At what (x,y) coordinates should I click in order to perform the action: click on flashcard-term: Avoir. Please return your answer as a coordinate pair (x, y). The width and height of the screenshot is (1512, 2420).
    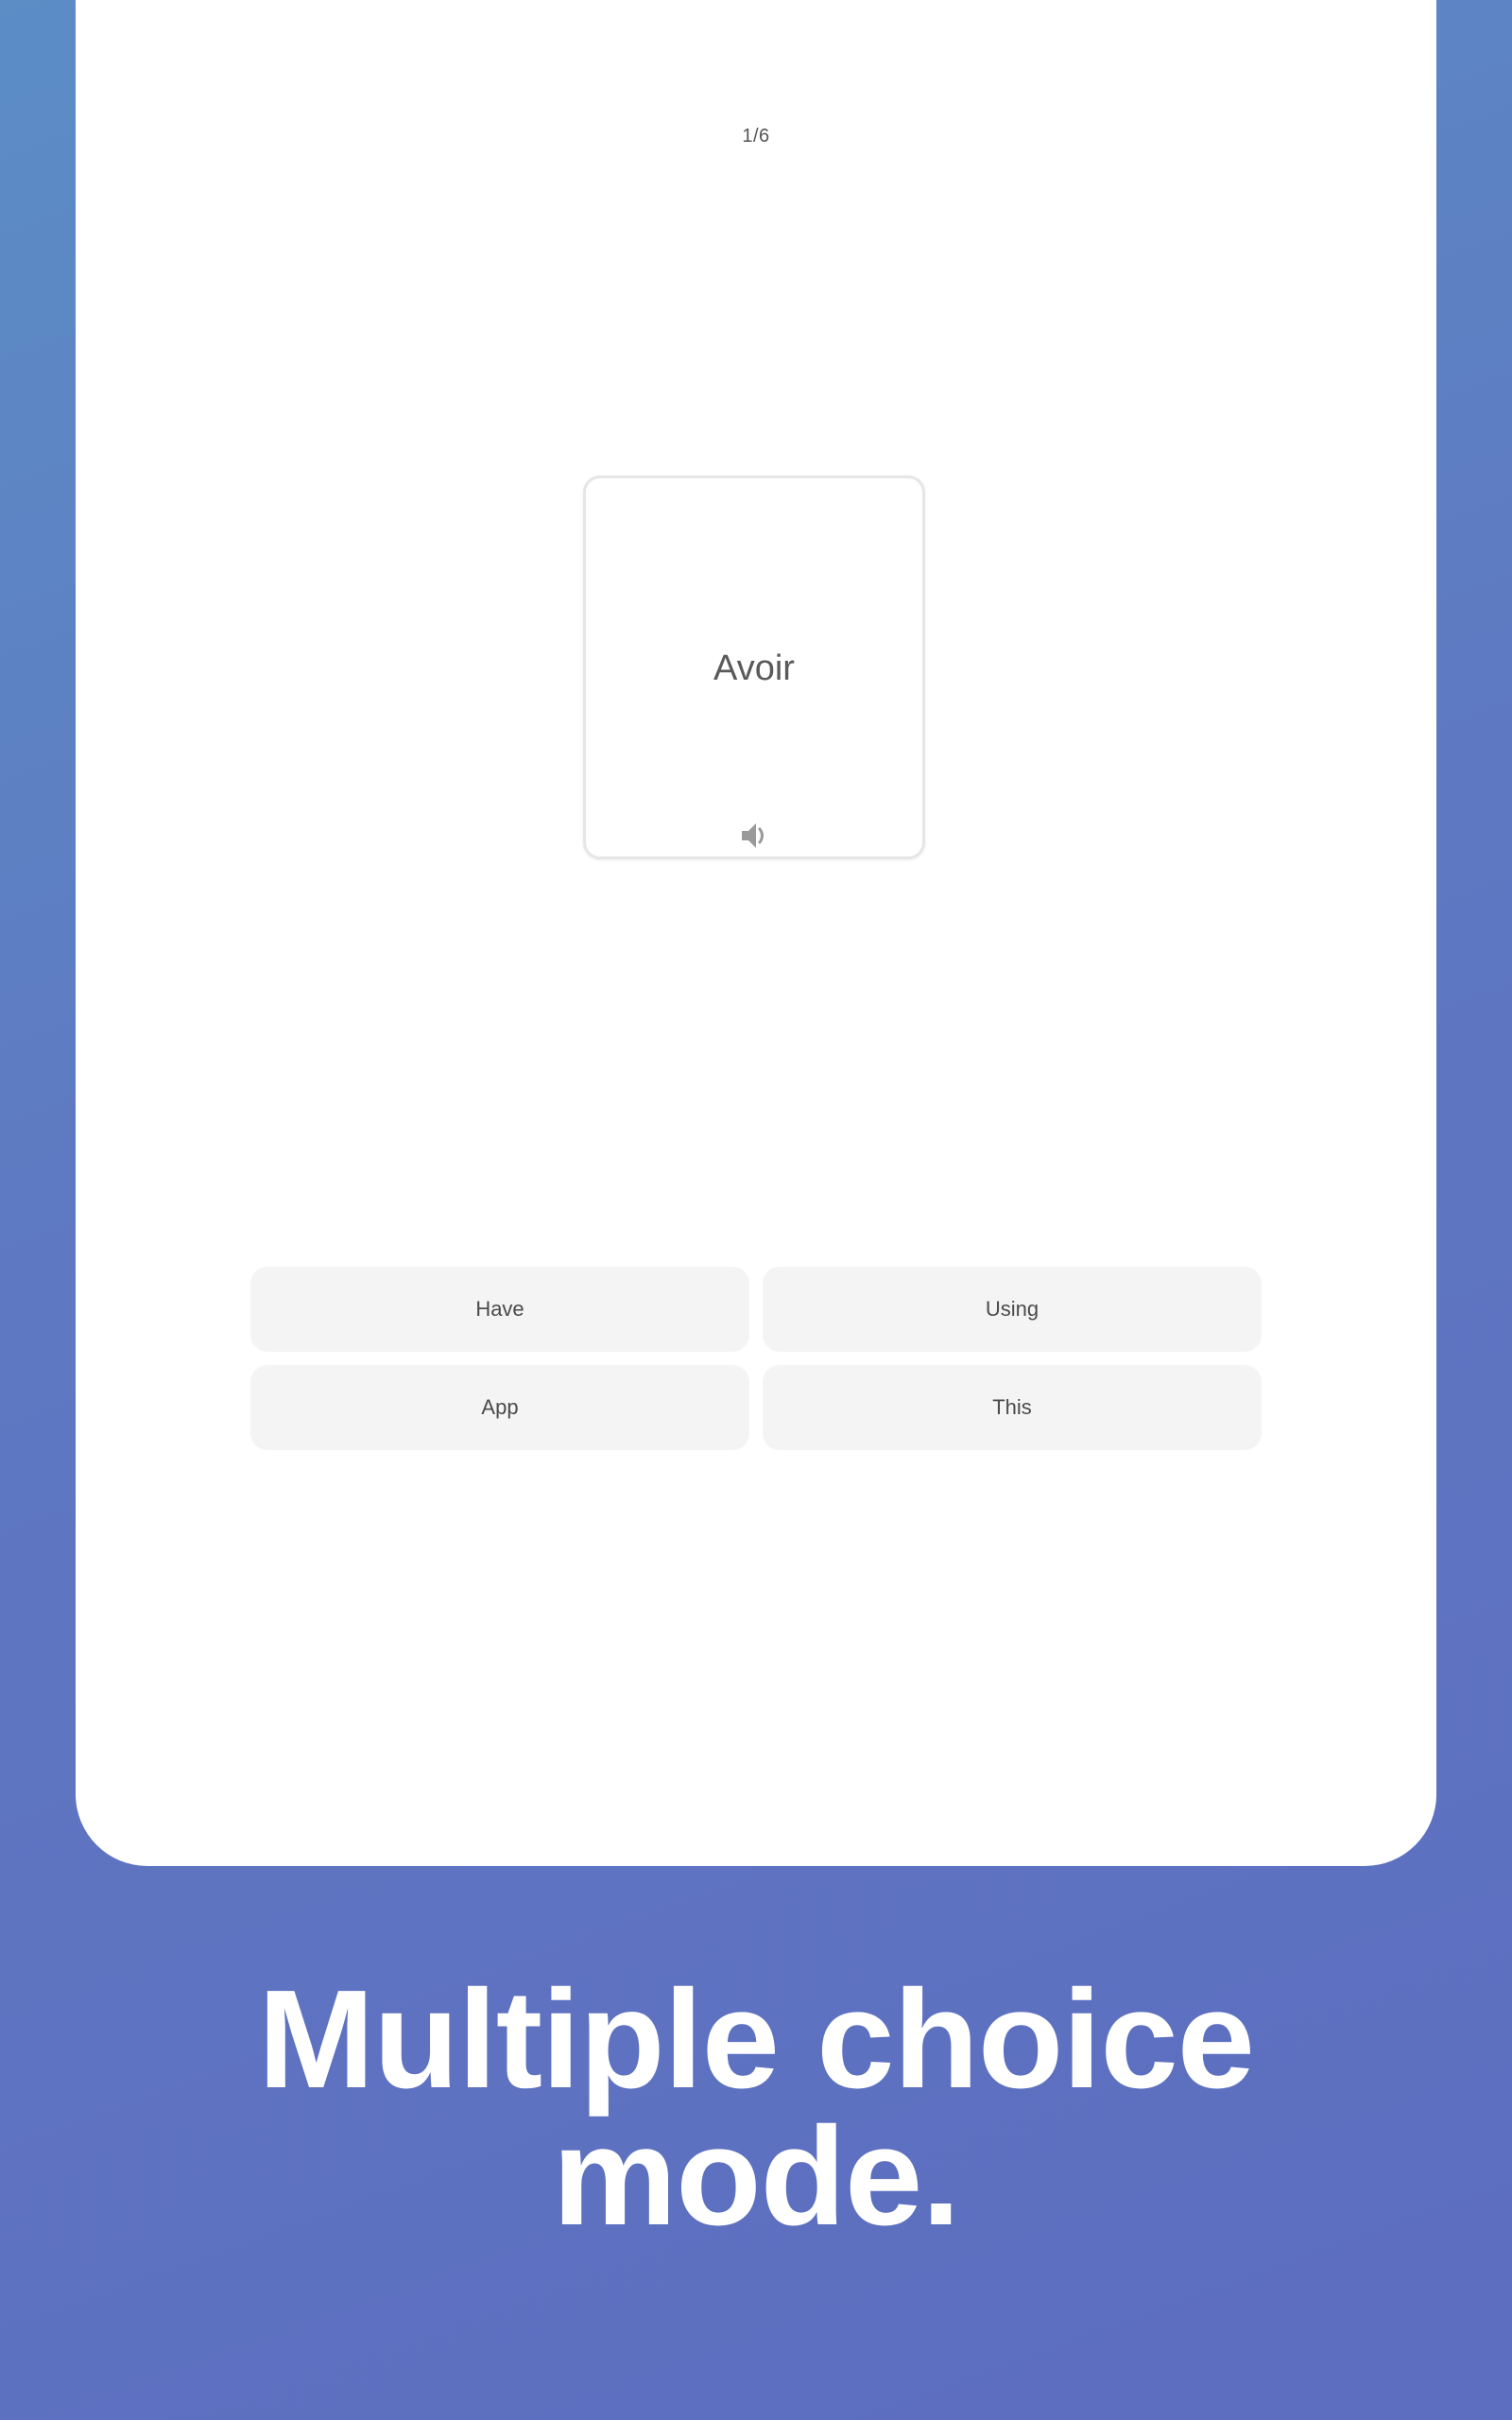
    Looking at the image, I should click on (754, 668).